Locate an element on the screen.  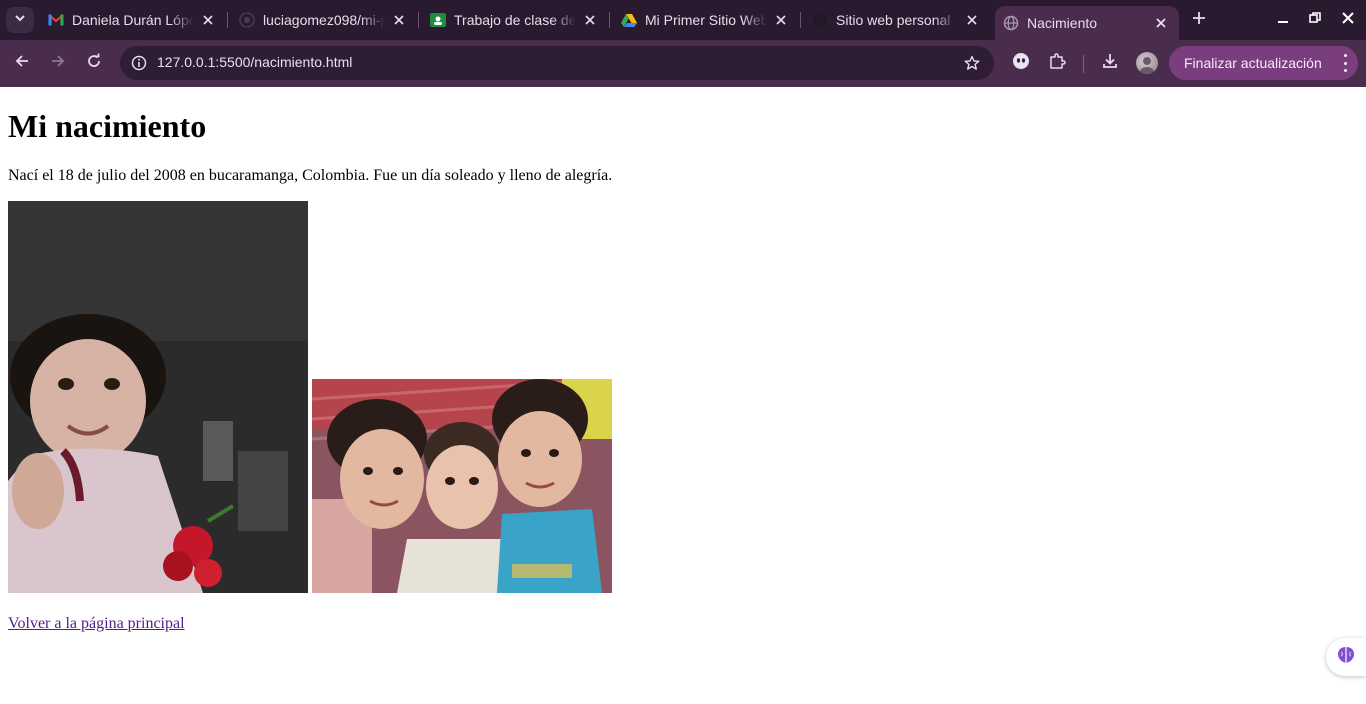
chevron-down-icon is located at coordinates (20, 20).